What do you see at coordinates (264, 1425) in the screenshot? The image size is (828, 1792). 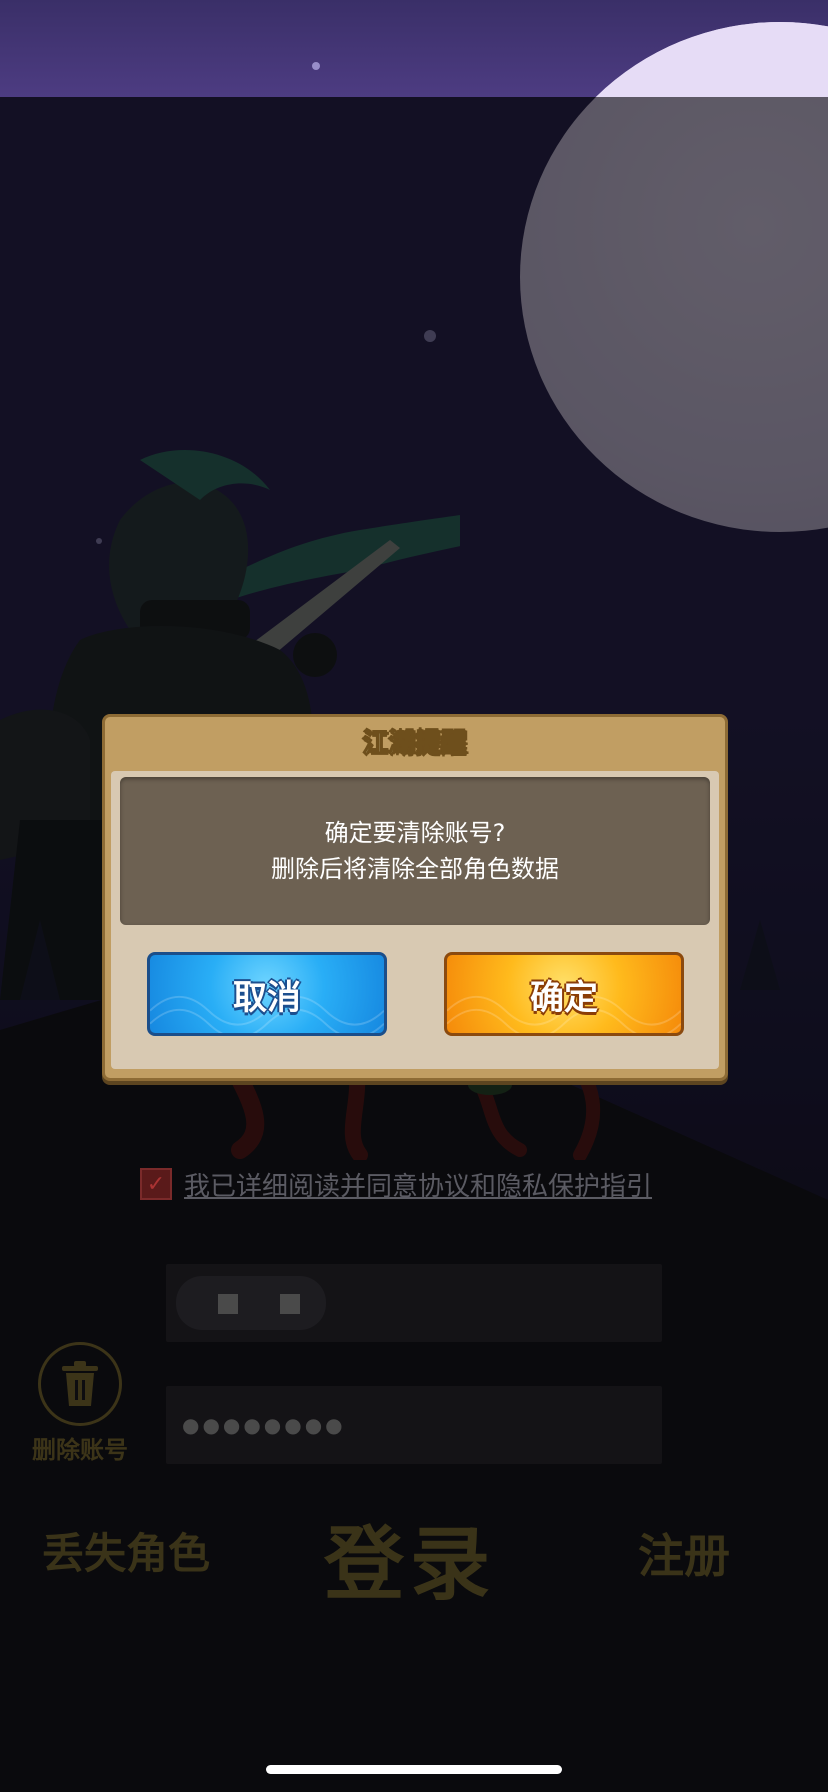 I see `password-value: ●●●●●●●●` at bounding box center [264, 1425].